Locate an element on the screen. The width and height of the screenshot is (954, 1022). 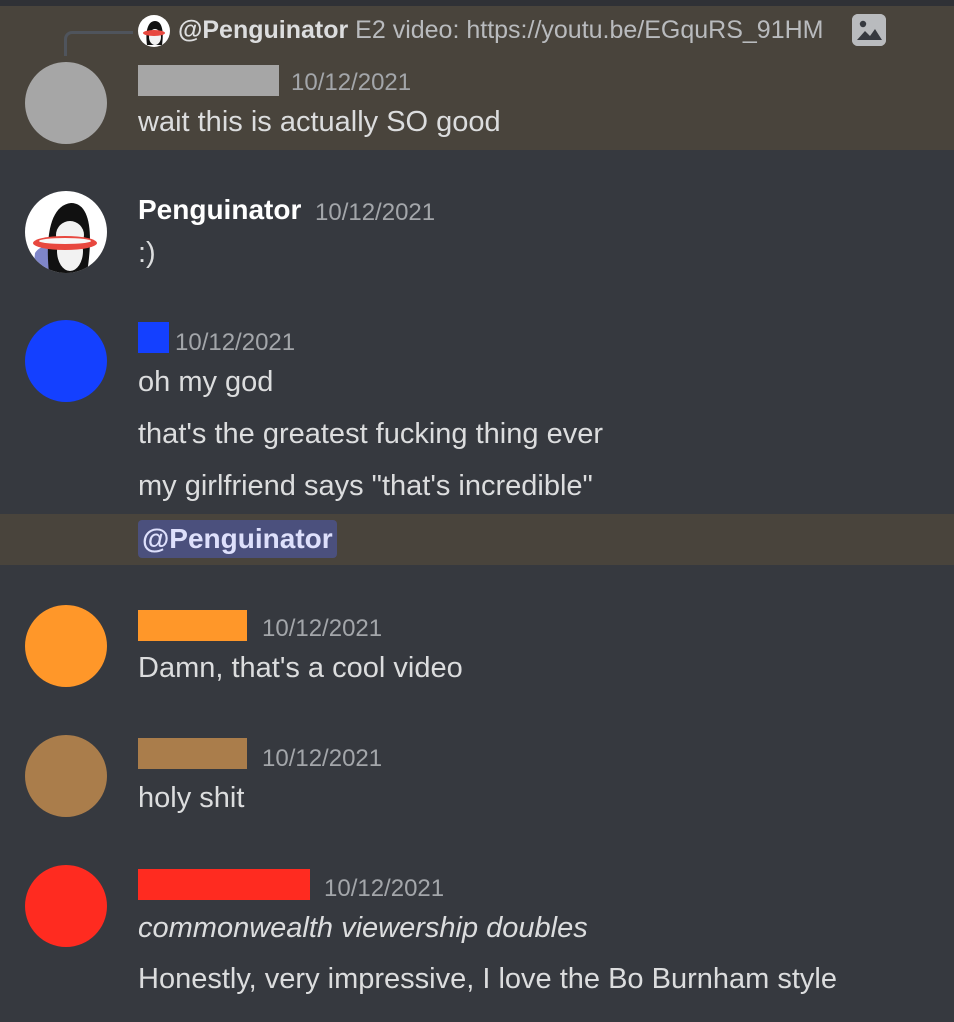
image-icon is located at coordinates (869, 30).